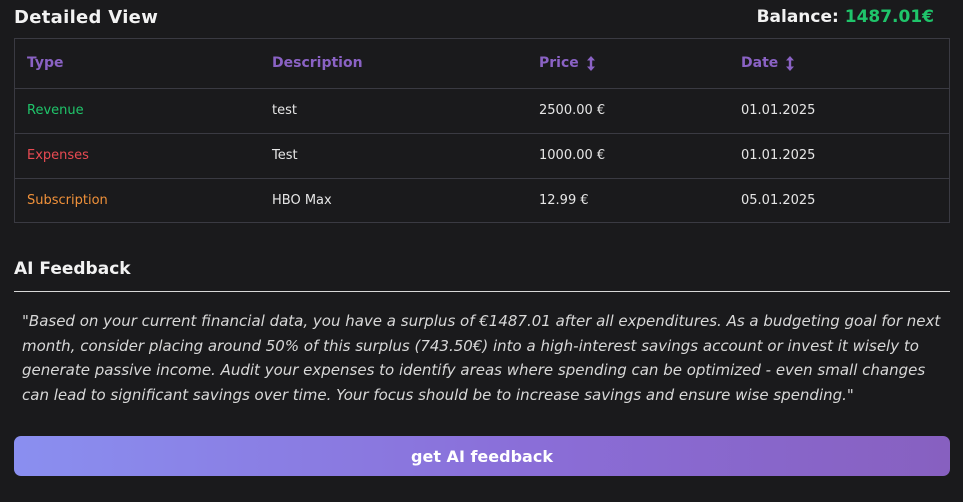 The width and height of the screenshot is (963, 502). Describe the element at coordinates (628, 63) in the screenshot. I see `header-price: Price` at that location.